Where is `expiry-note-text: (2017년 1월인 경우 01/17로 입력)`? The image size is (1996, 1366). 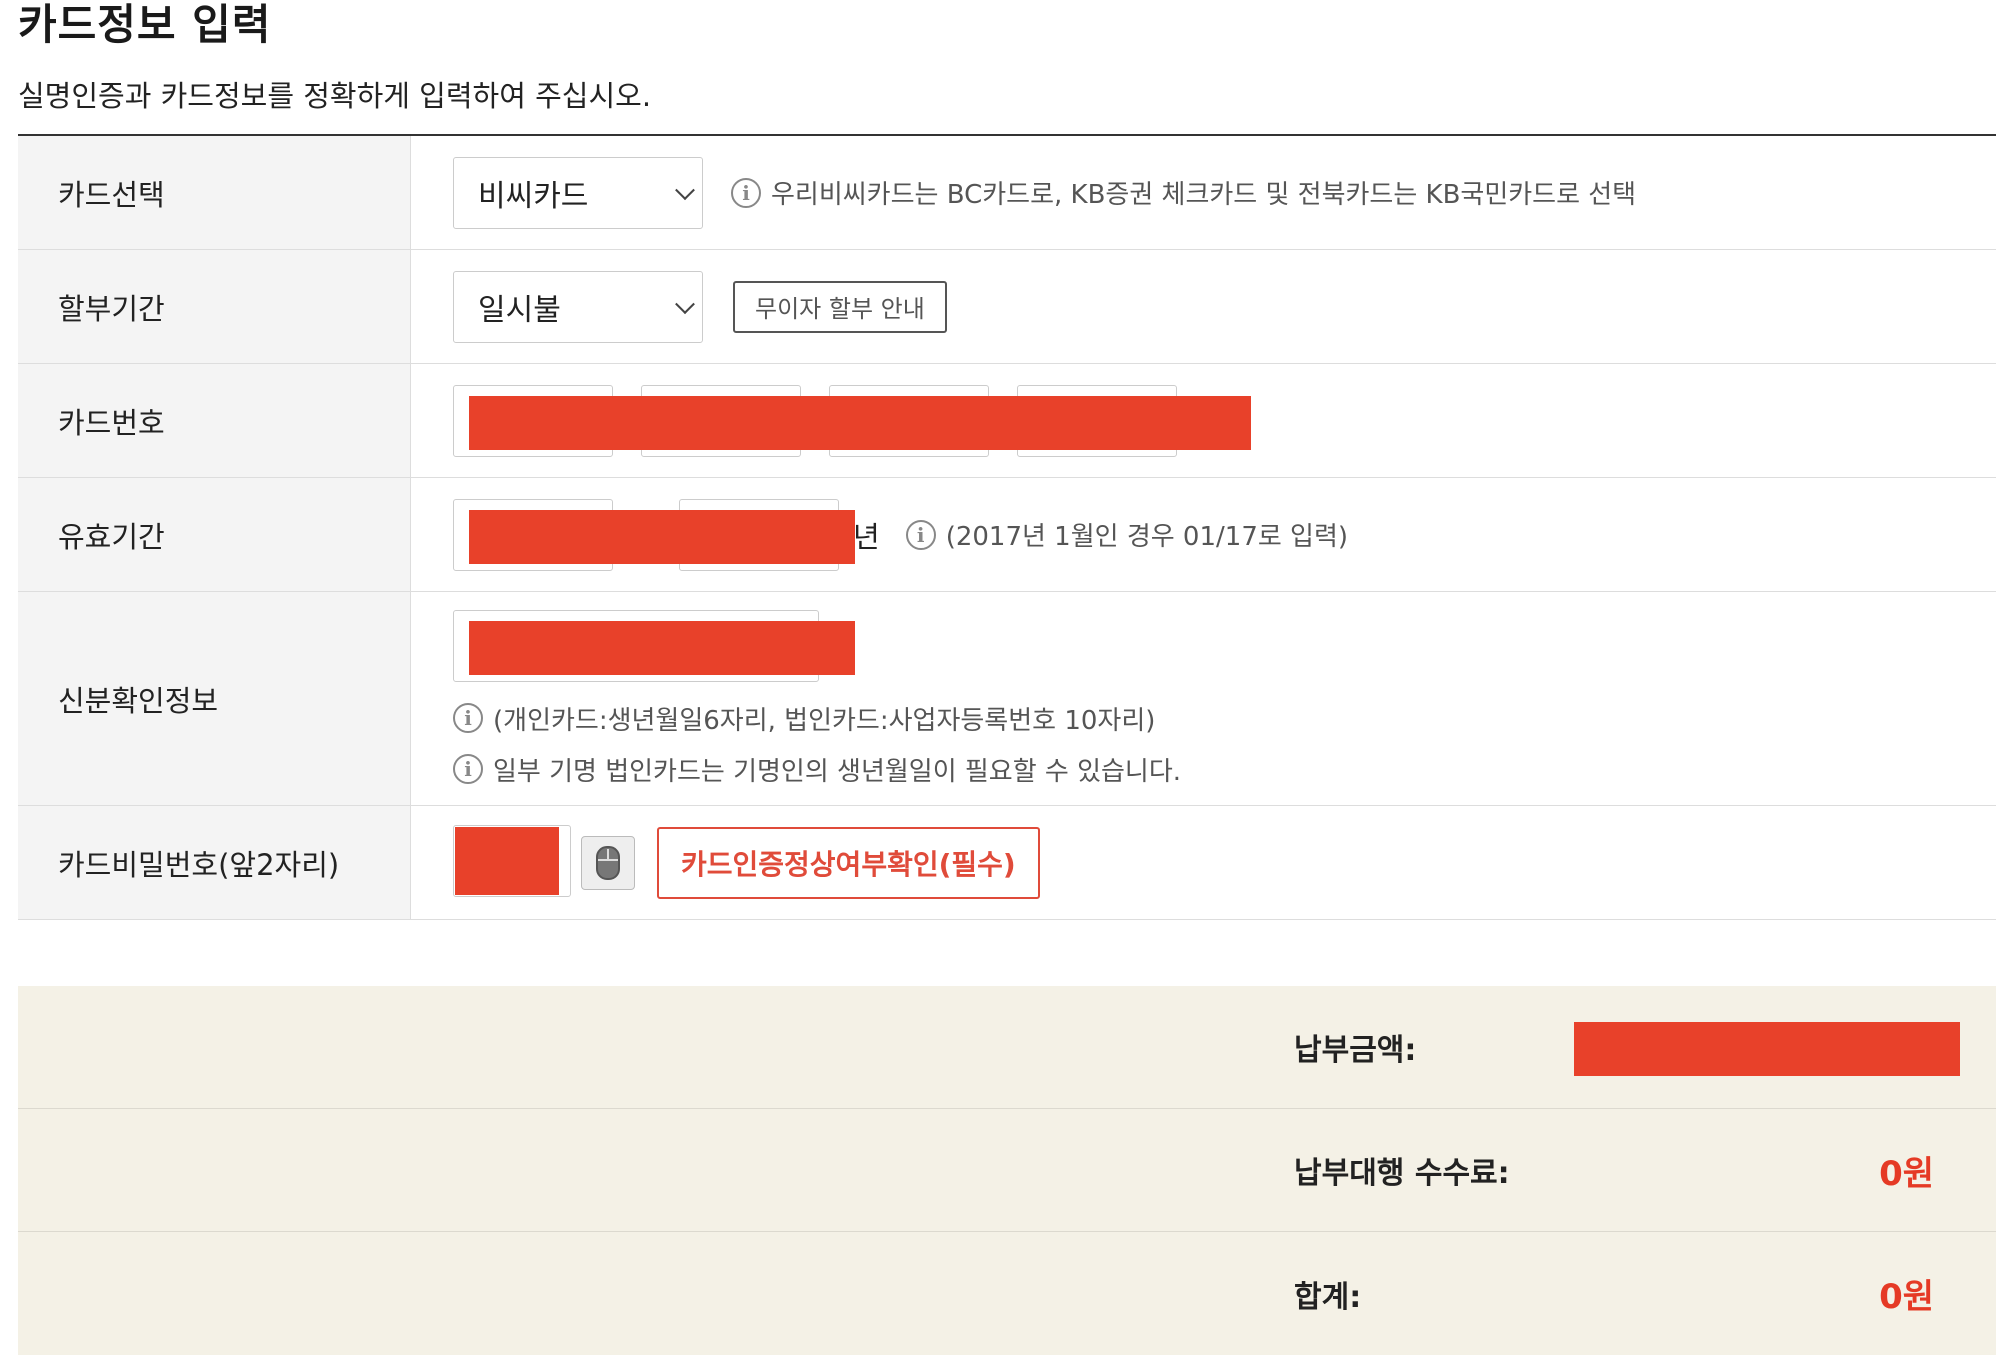
expiry-note-text: (2017년 1월인 경우 01/17로 입력) is located at coordinates (1147, 537).